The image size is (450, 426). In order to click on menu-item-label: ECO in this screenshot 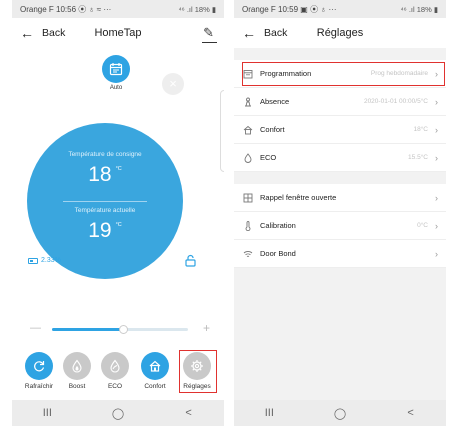, I will do `click(268, 157)`.